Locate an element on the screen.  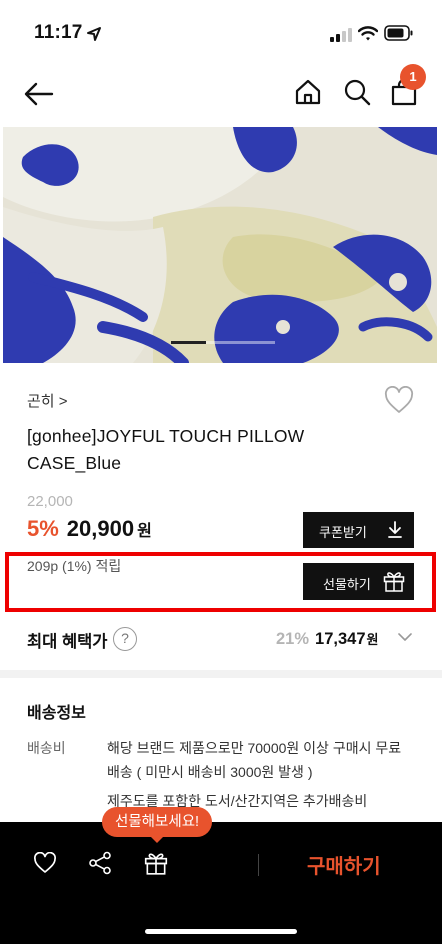
share-icon is located at coordinates (100, 863).